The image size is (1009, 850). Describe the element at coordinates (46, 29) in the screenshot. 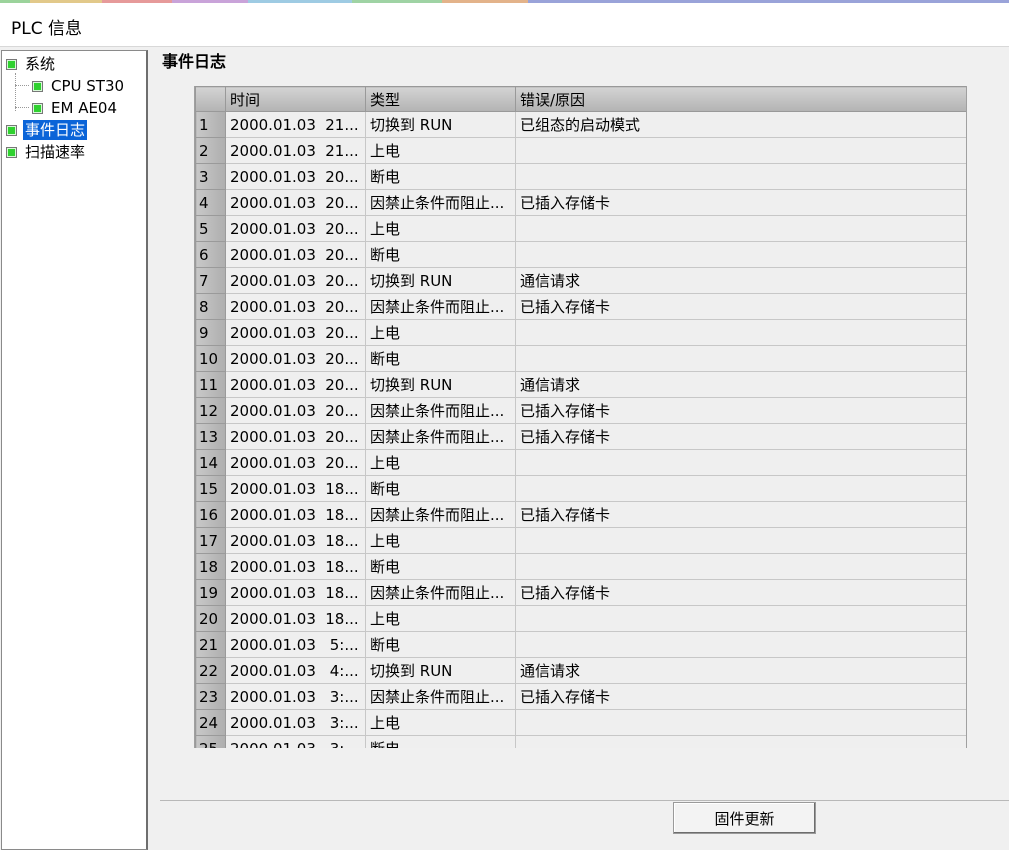

I see `window-title: PLC 信息` at that location.